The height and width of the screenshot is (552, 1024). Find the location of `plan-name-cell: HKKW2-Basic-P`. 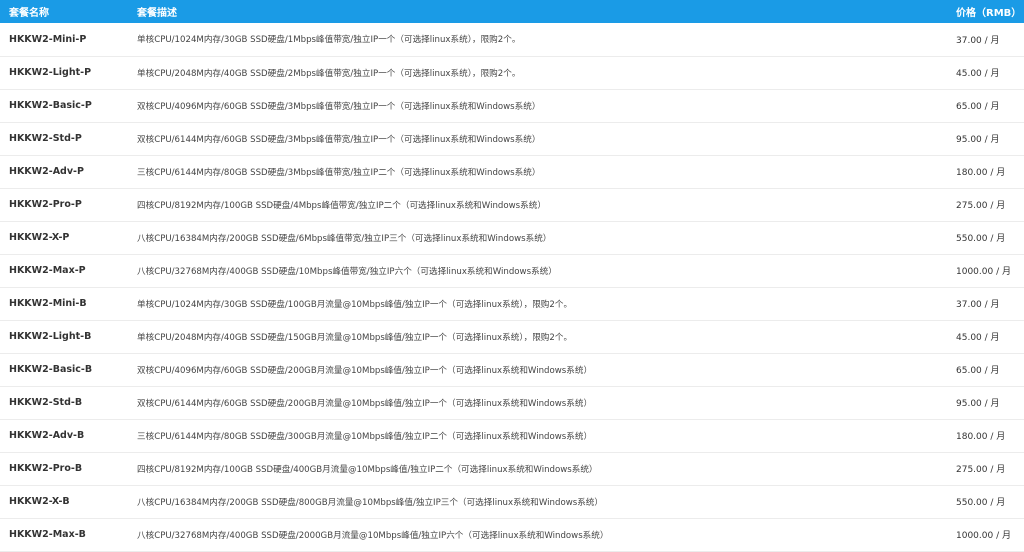

plan-name-cell: HKKW2-Basic-P is located at coordinates (68, 106).